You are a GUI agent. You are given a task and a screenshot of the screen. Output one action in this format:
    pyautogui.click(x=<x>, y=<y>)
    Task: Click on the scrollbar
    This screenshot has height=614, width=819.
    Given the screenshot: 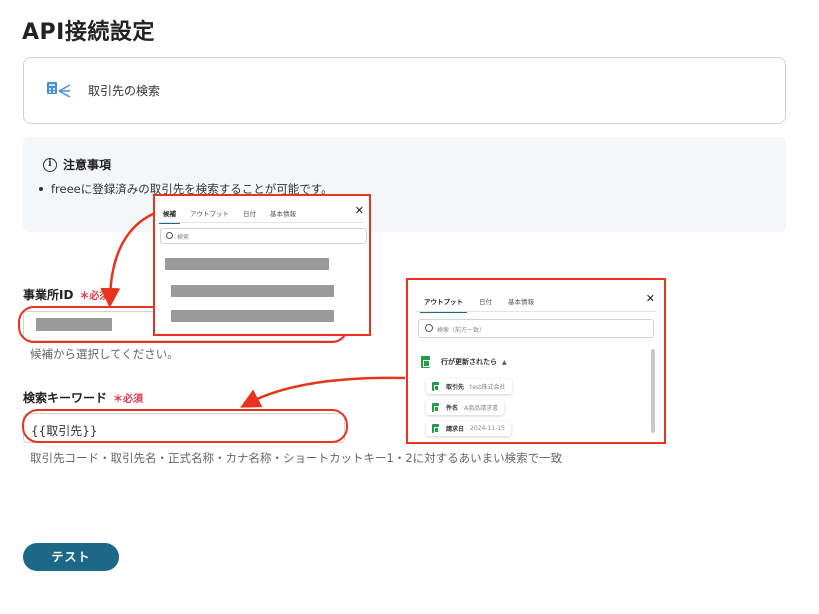 What is the action you would take?
    pyautogui.click(x=653, y=391)
    